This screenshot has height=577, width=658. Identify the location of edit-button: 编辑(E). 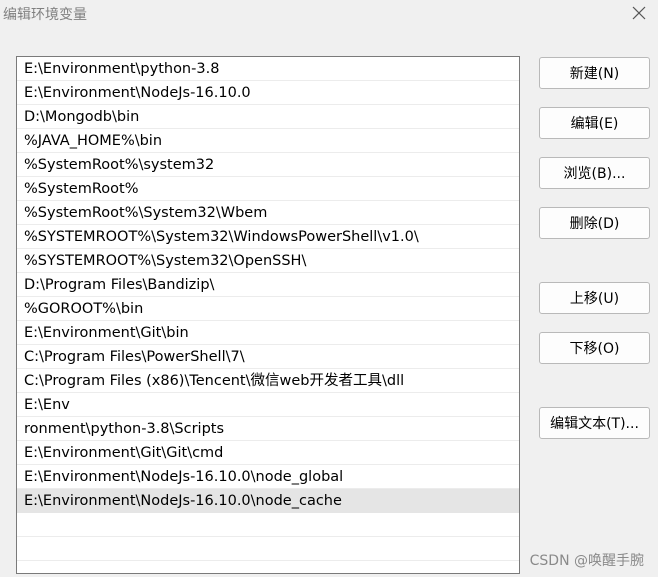
(594, 123).